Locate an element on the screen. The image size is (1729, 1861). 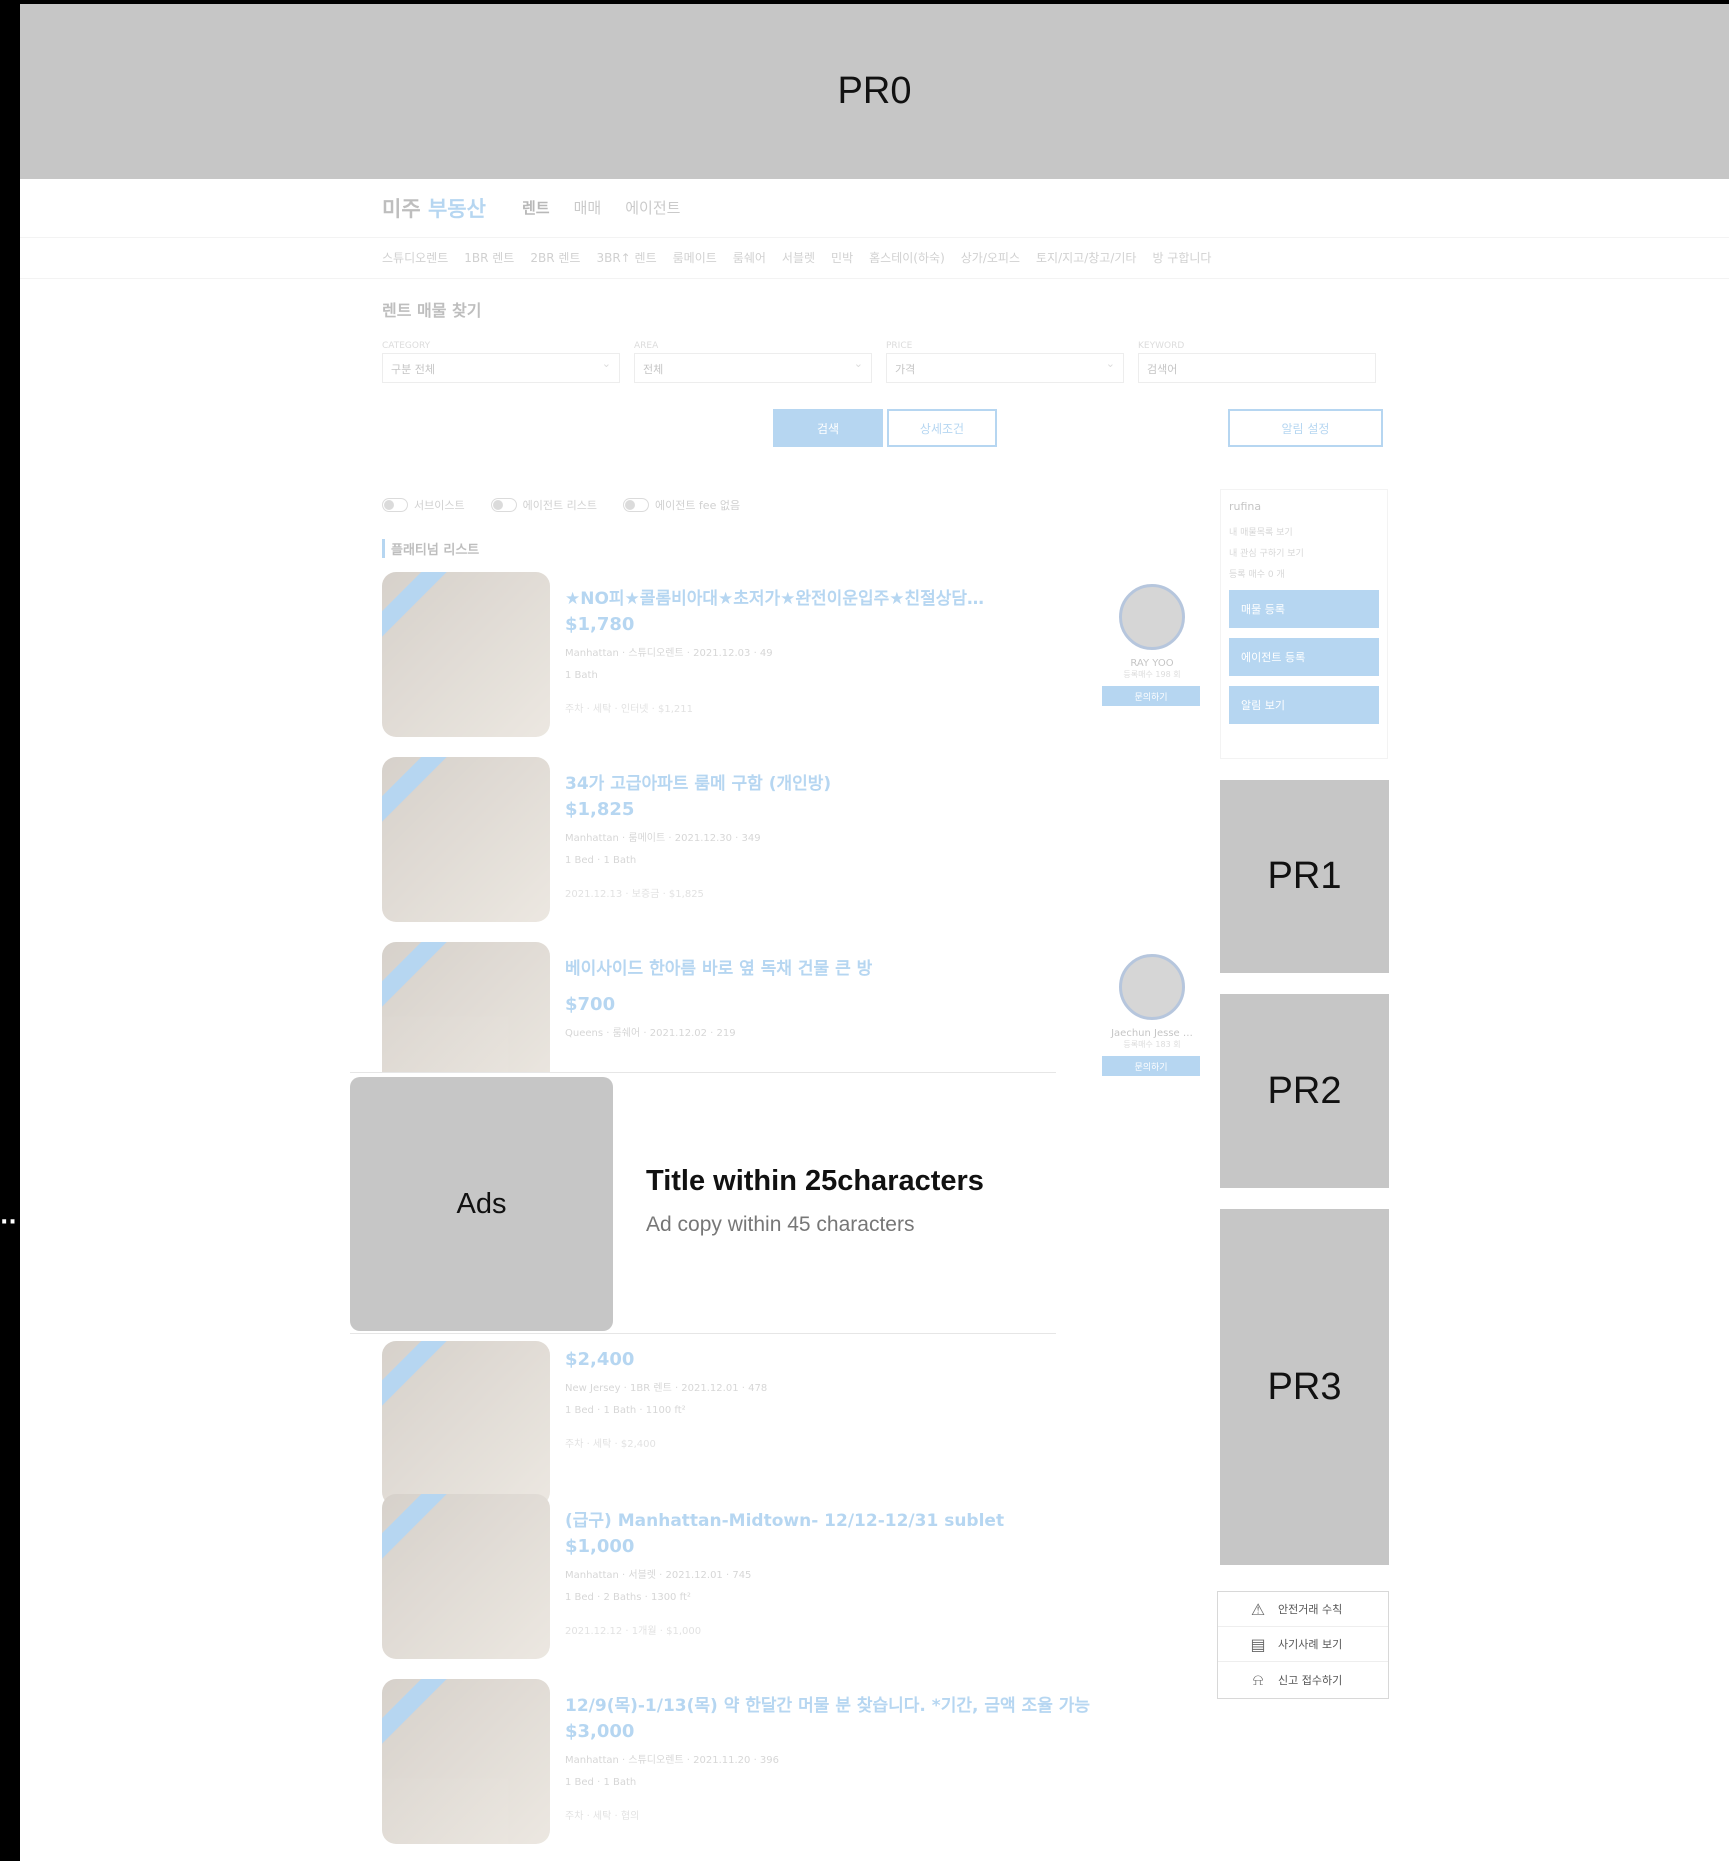
filter-label: AREA is located at coordinates (646, 346).